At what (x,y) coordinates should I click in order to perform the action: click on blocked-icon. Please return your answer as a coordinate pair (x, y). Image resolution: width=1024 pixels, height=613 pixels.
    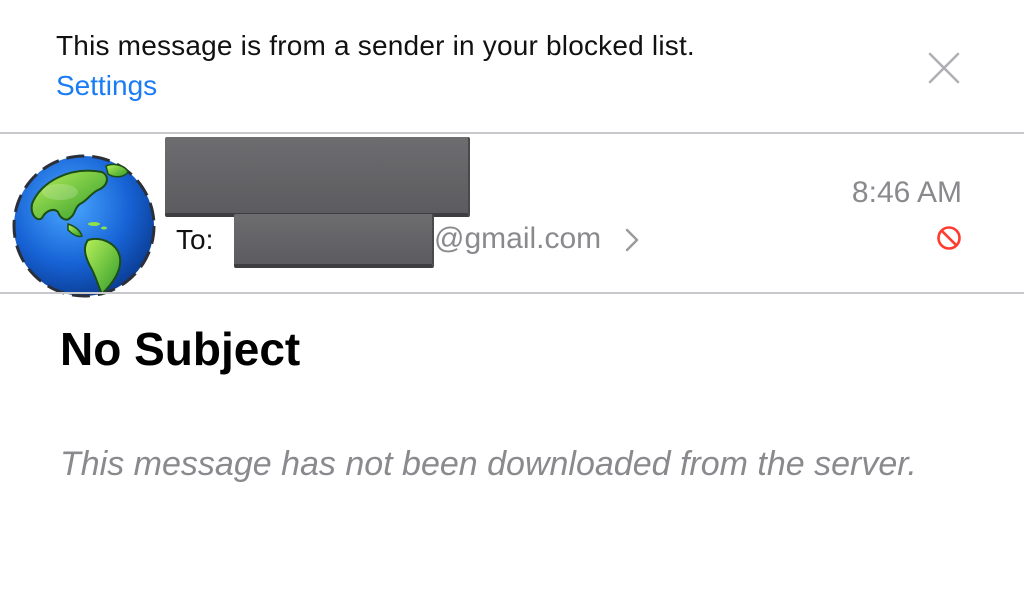
    Looking at the image, I should click on (949, 238).